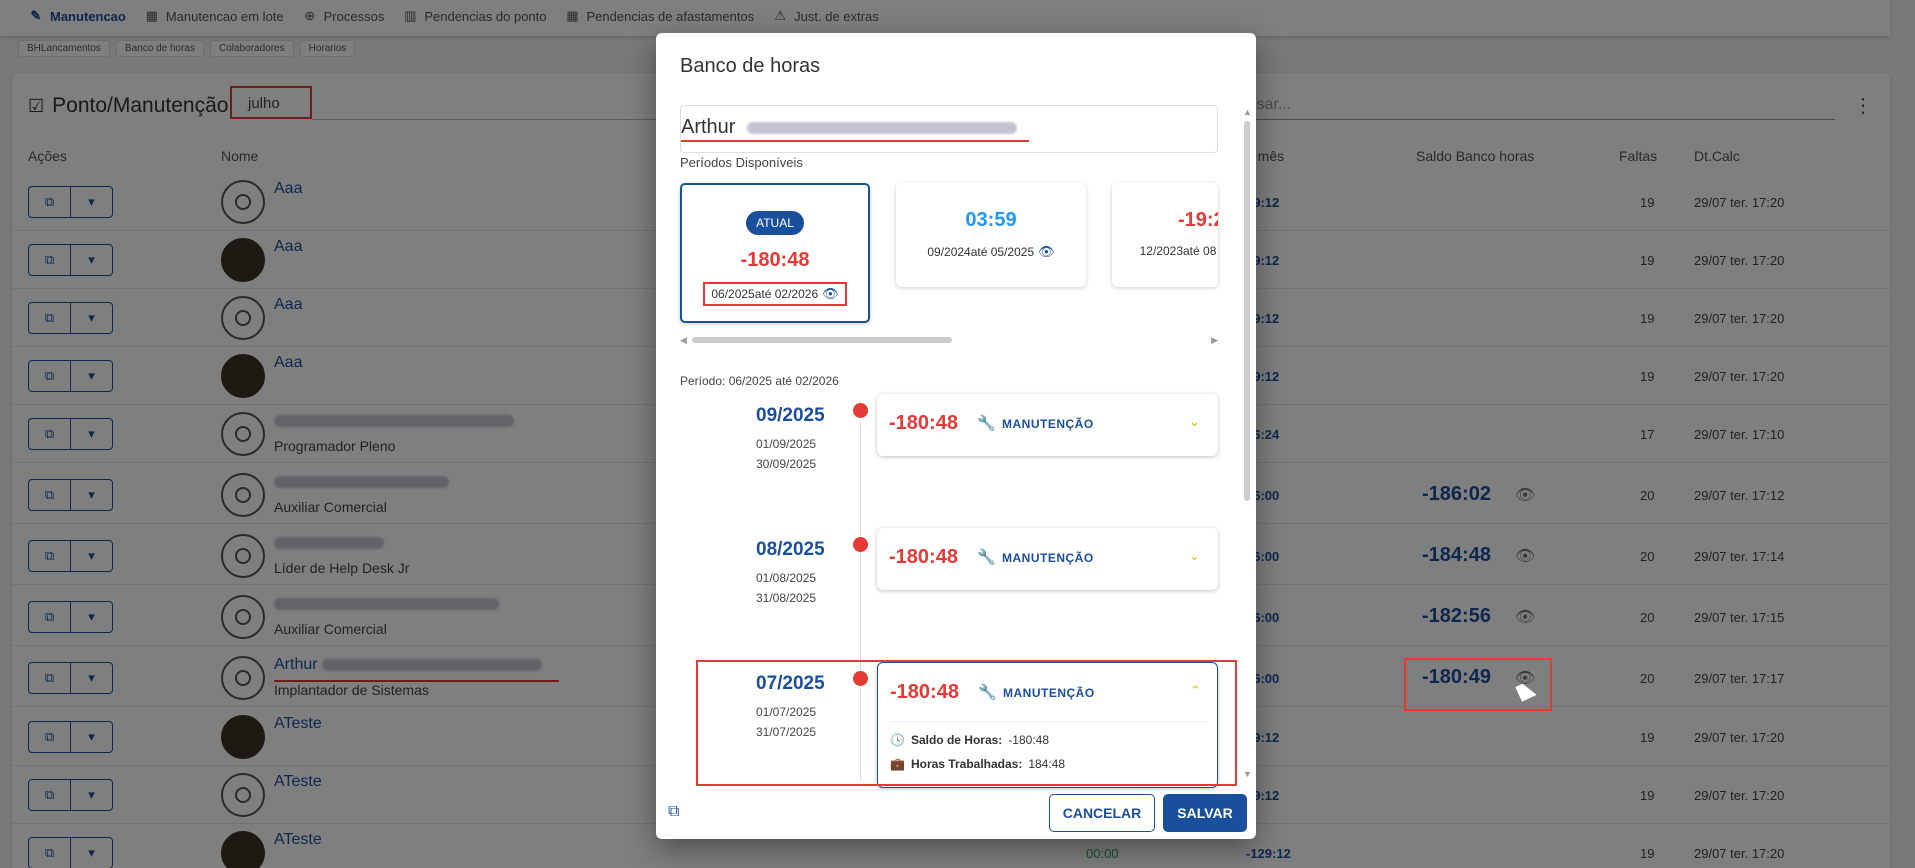  I want to click on dialog-scrollbar: ▲ ▼, so click(1247, 443).